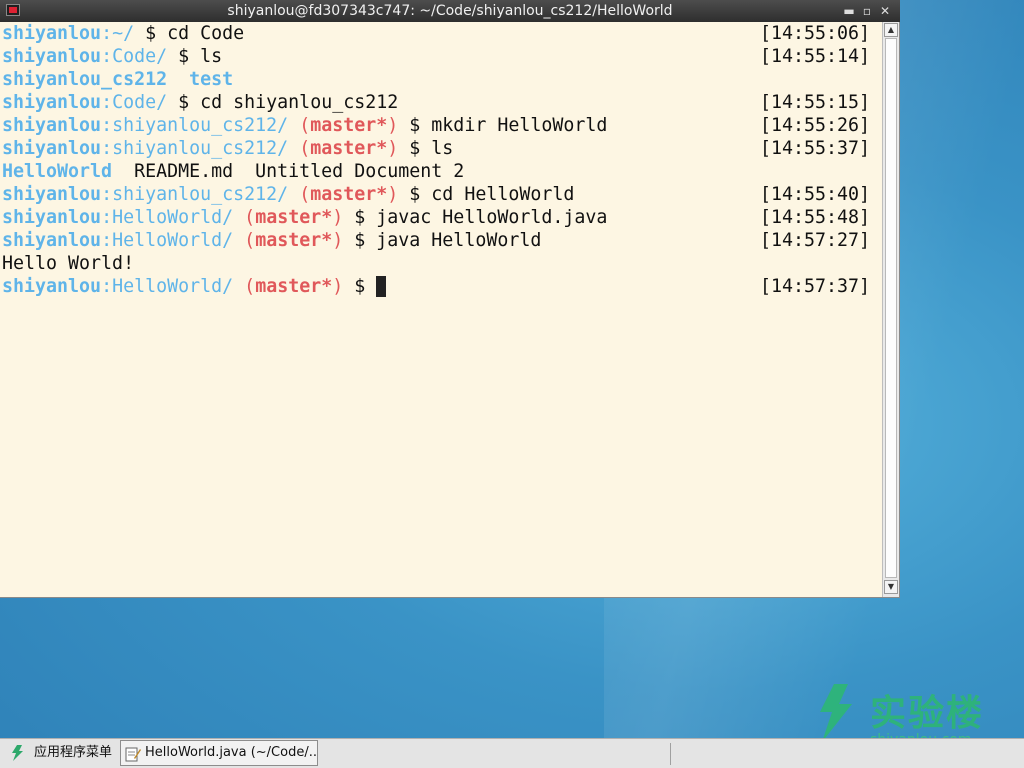  I want to click on maximize-button: ▫, so click(867, 11).